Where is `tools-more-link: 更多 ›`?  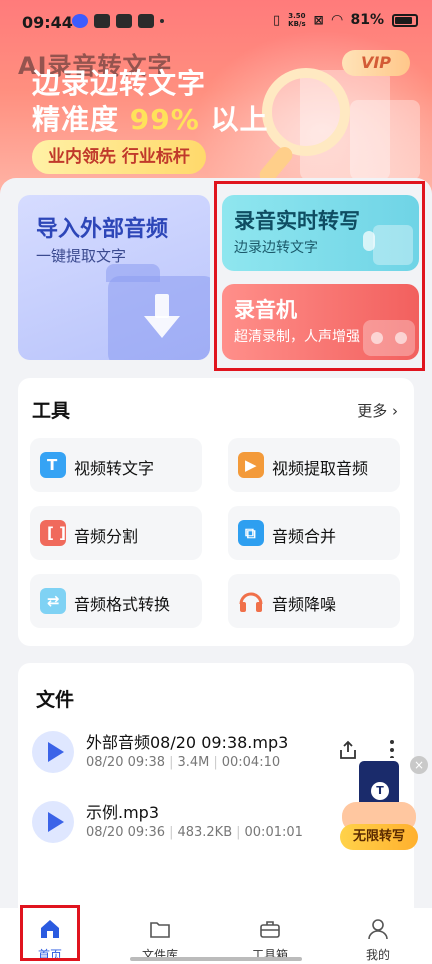 tools-more-link: 更多 › is located at coordinates (377, 410).